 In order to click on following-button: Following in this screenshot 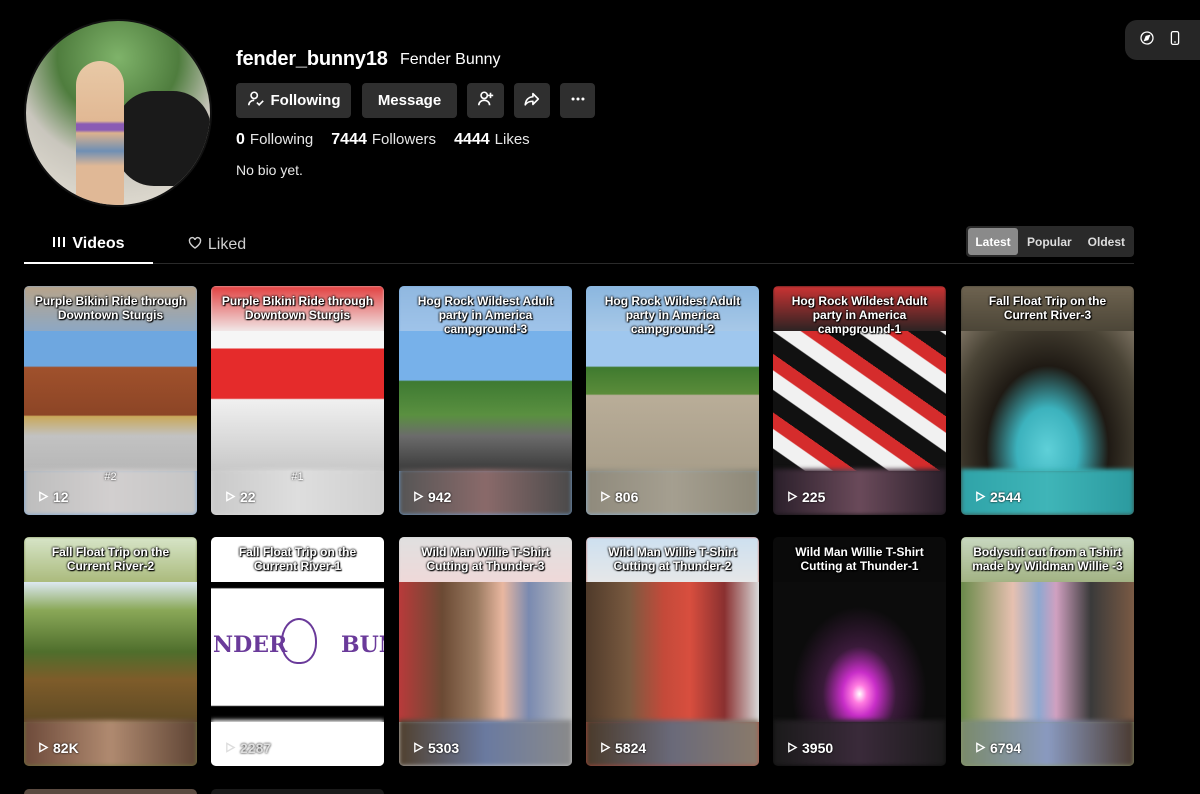, I will do `click(293, 100)`.